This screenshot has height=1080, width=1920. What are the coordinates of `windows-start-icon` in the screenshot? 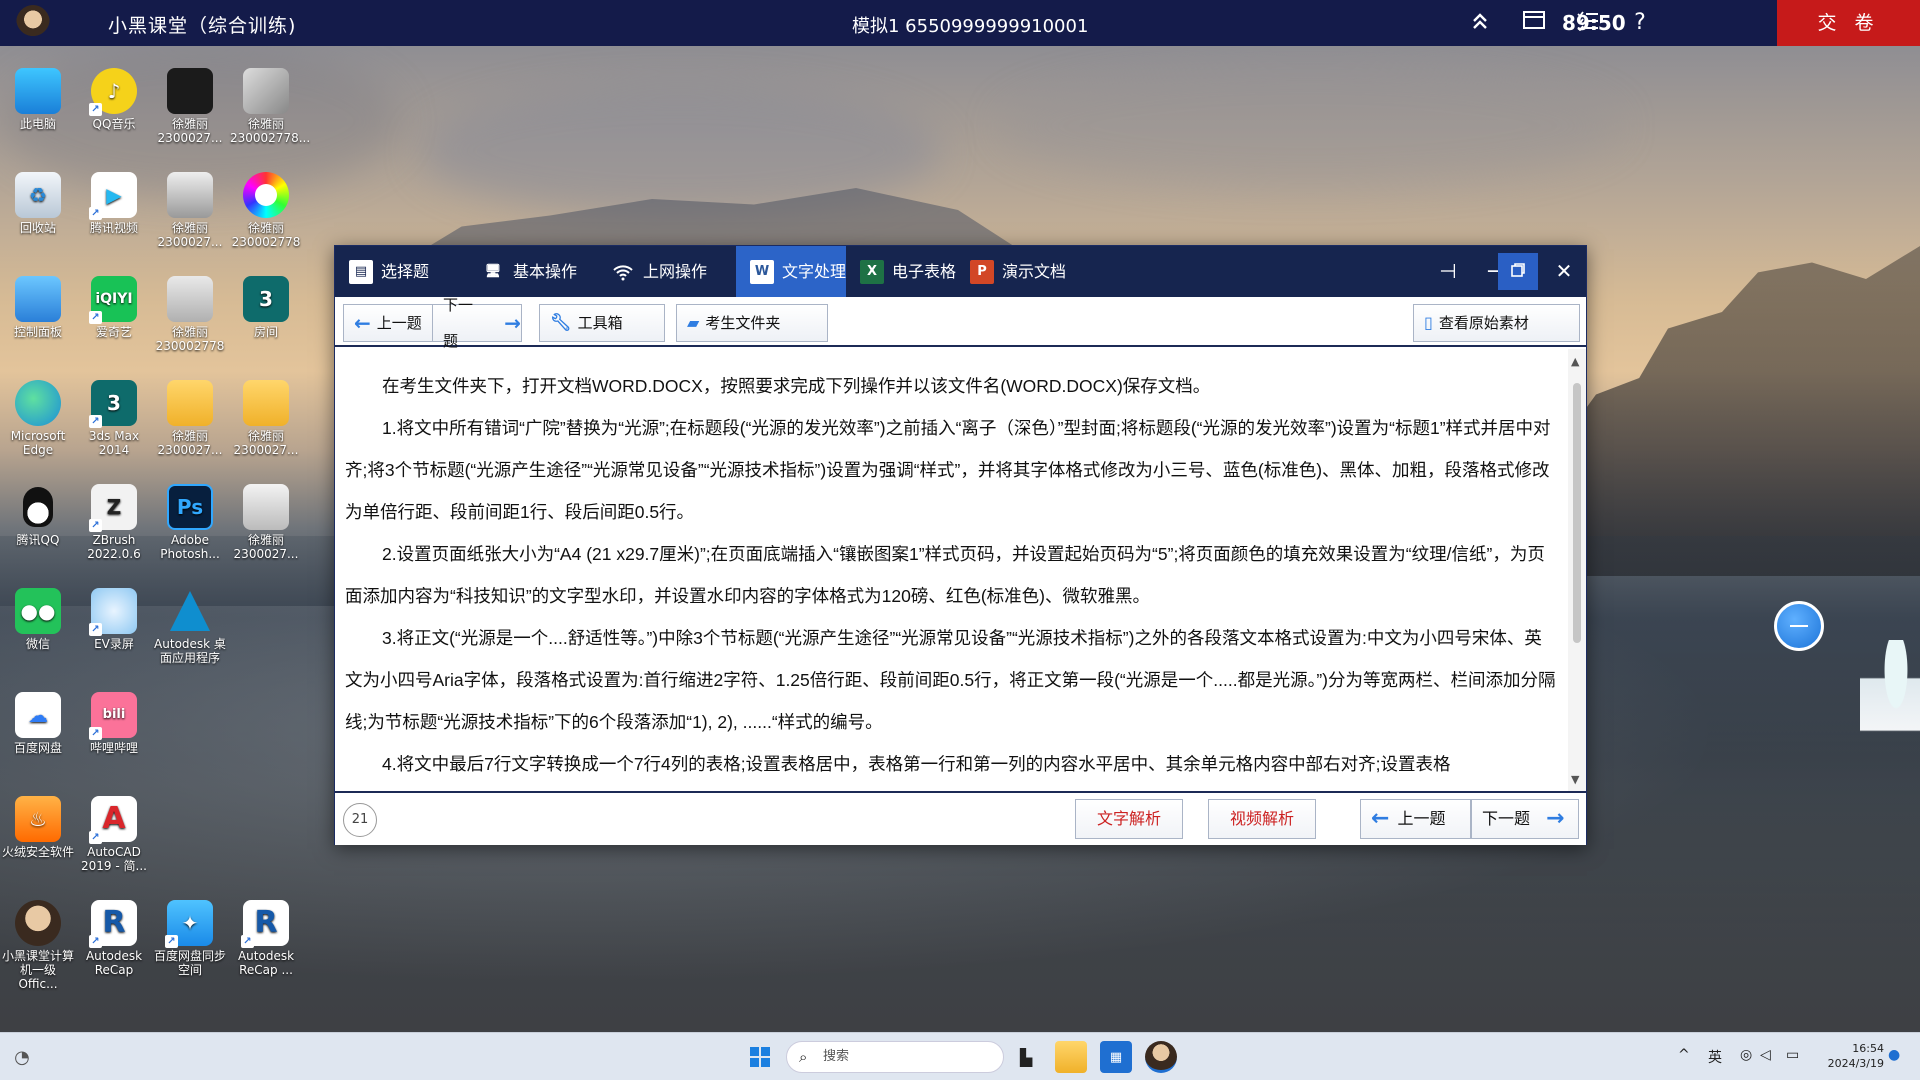 It's located at (760, 1057).